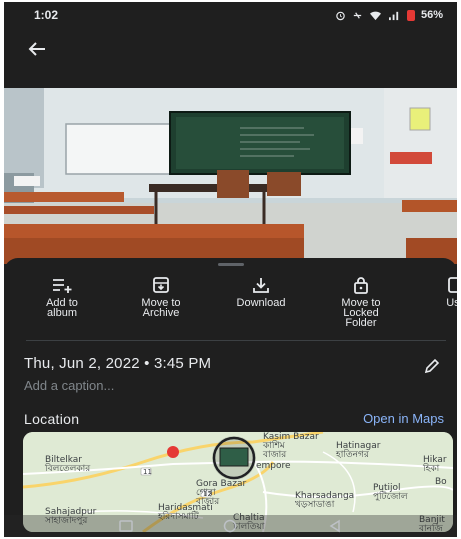  What do you see at coordinates (431, 15) in the screenshot?
I see `battery-level: 56%` at bounding box center [431, 15].